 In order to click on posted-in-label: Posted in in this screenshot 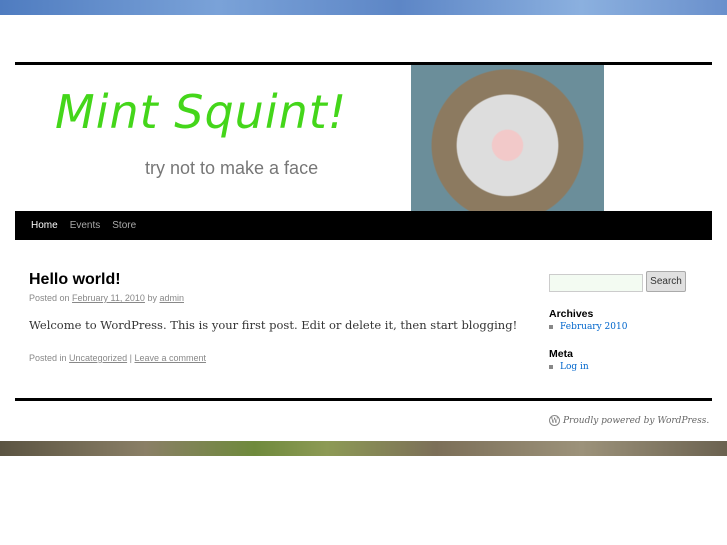, I will do `click(48, 358)`.